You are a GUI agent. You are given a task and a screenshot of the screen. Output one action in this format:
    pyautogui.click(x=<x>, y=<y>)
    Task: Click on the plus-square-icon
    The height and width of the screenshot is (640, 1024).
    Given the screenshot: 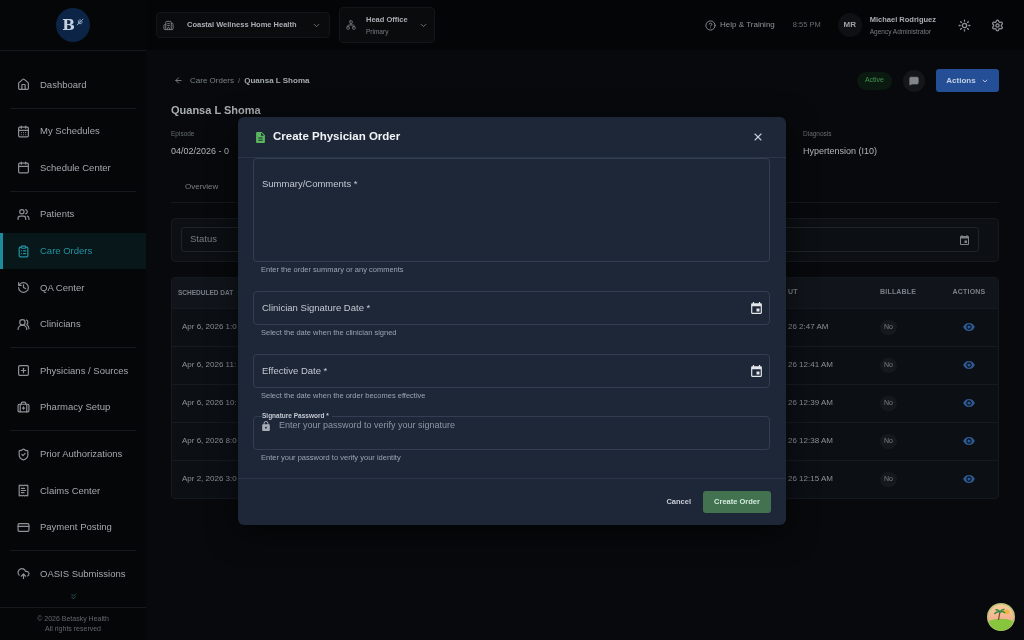 What is the action you would take?
    pyautogui.click(x=23, y=371)
    